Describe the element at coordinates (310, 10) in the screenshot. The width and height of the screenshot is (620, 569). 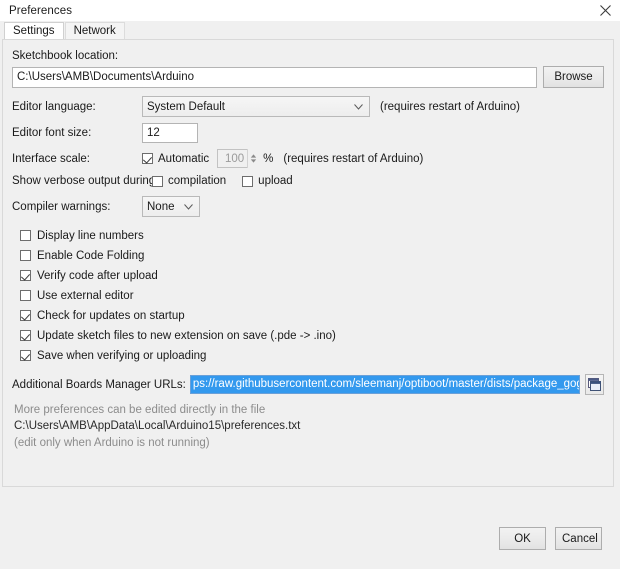
I see `title-bar: Preferences` at that location.